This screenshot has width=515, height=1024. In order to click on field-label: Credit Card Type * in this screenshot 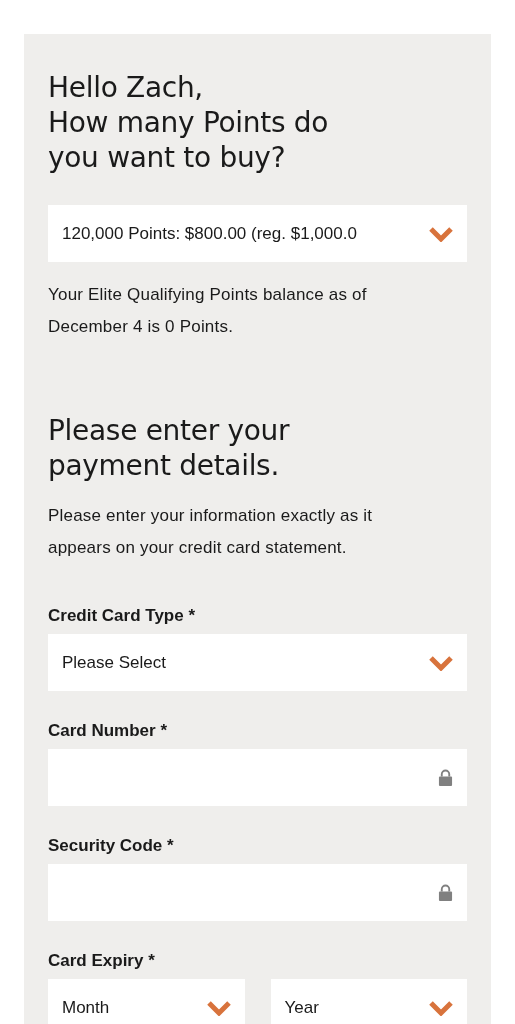, I will do `click(122, 616)`.